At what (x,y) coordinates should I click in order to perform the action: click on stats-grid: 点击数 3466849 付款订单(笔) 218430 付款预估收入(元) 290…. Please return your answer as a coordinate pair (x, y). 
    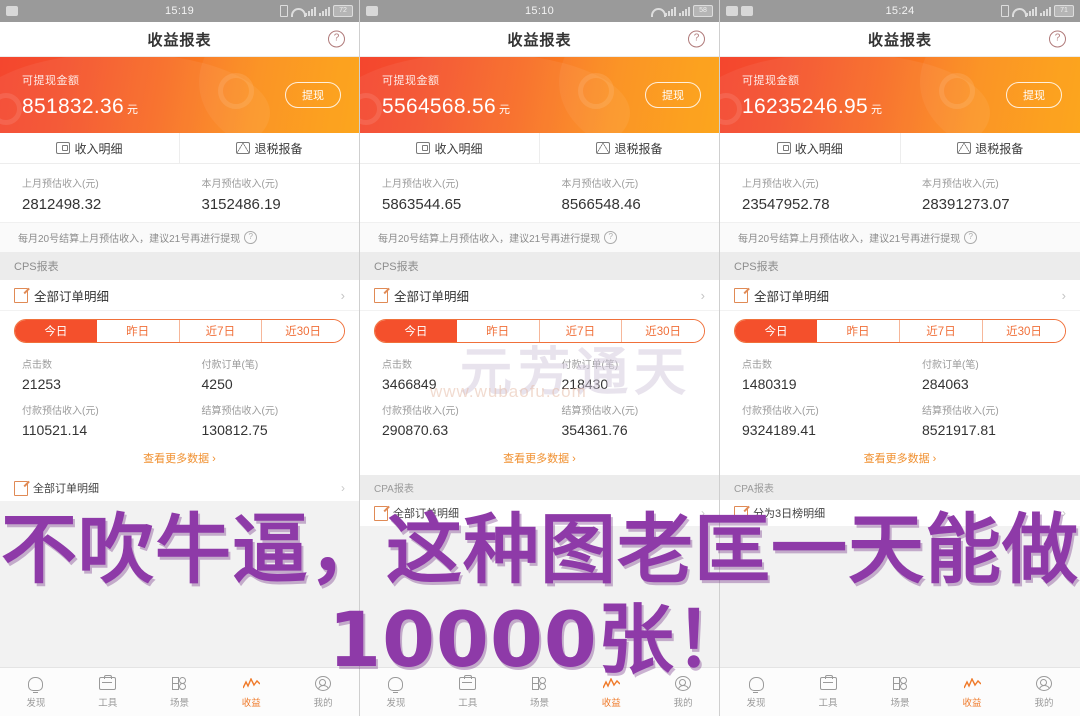
    Looking at the image, I should click on (539, 396).